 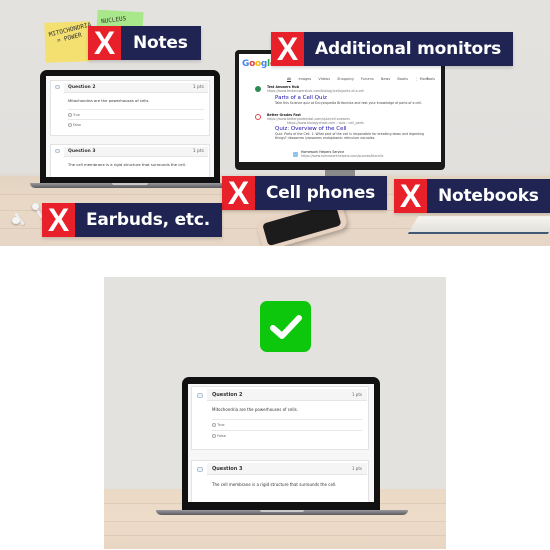 What do you see at coordinates (148, 220) in the screenshot?
I see `label-text: Earbuds, etc.` at bounding box center [148, 220].